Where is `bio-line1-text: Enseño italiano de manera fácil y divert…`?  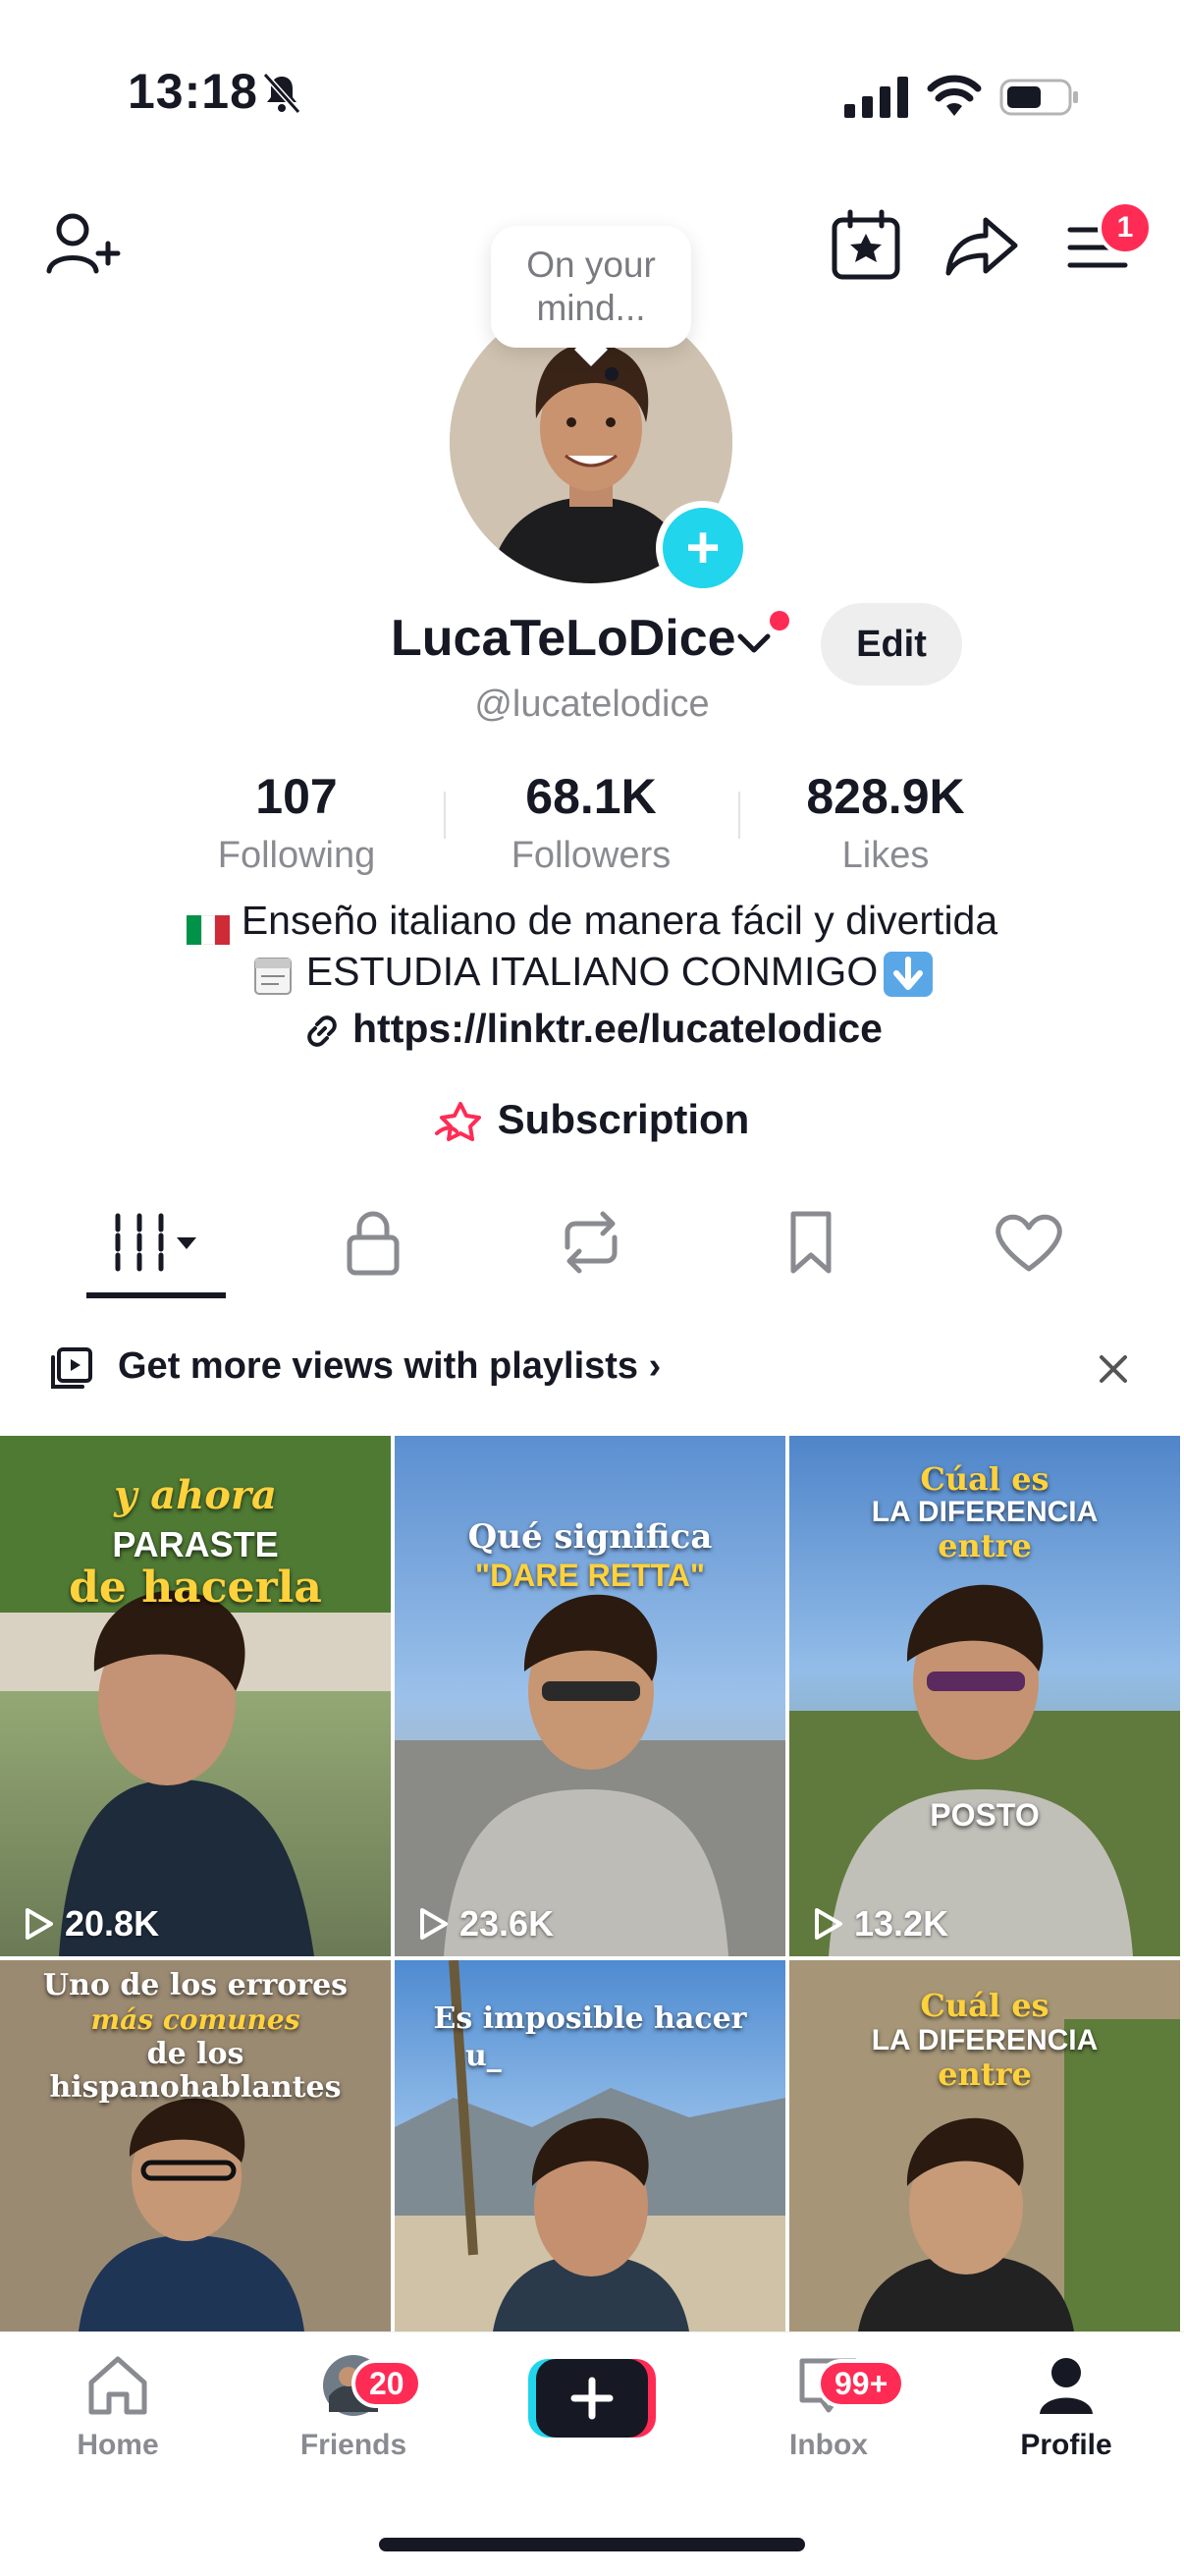
bio-line1-text: Enseño italiano de manera fácil y divert… is located at coordinates (619, 920).